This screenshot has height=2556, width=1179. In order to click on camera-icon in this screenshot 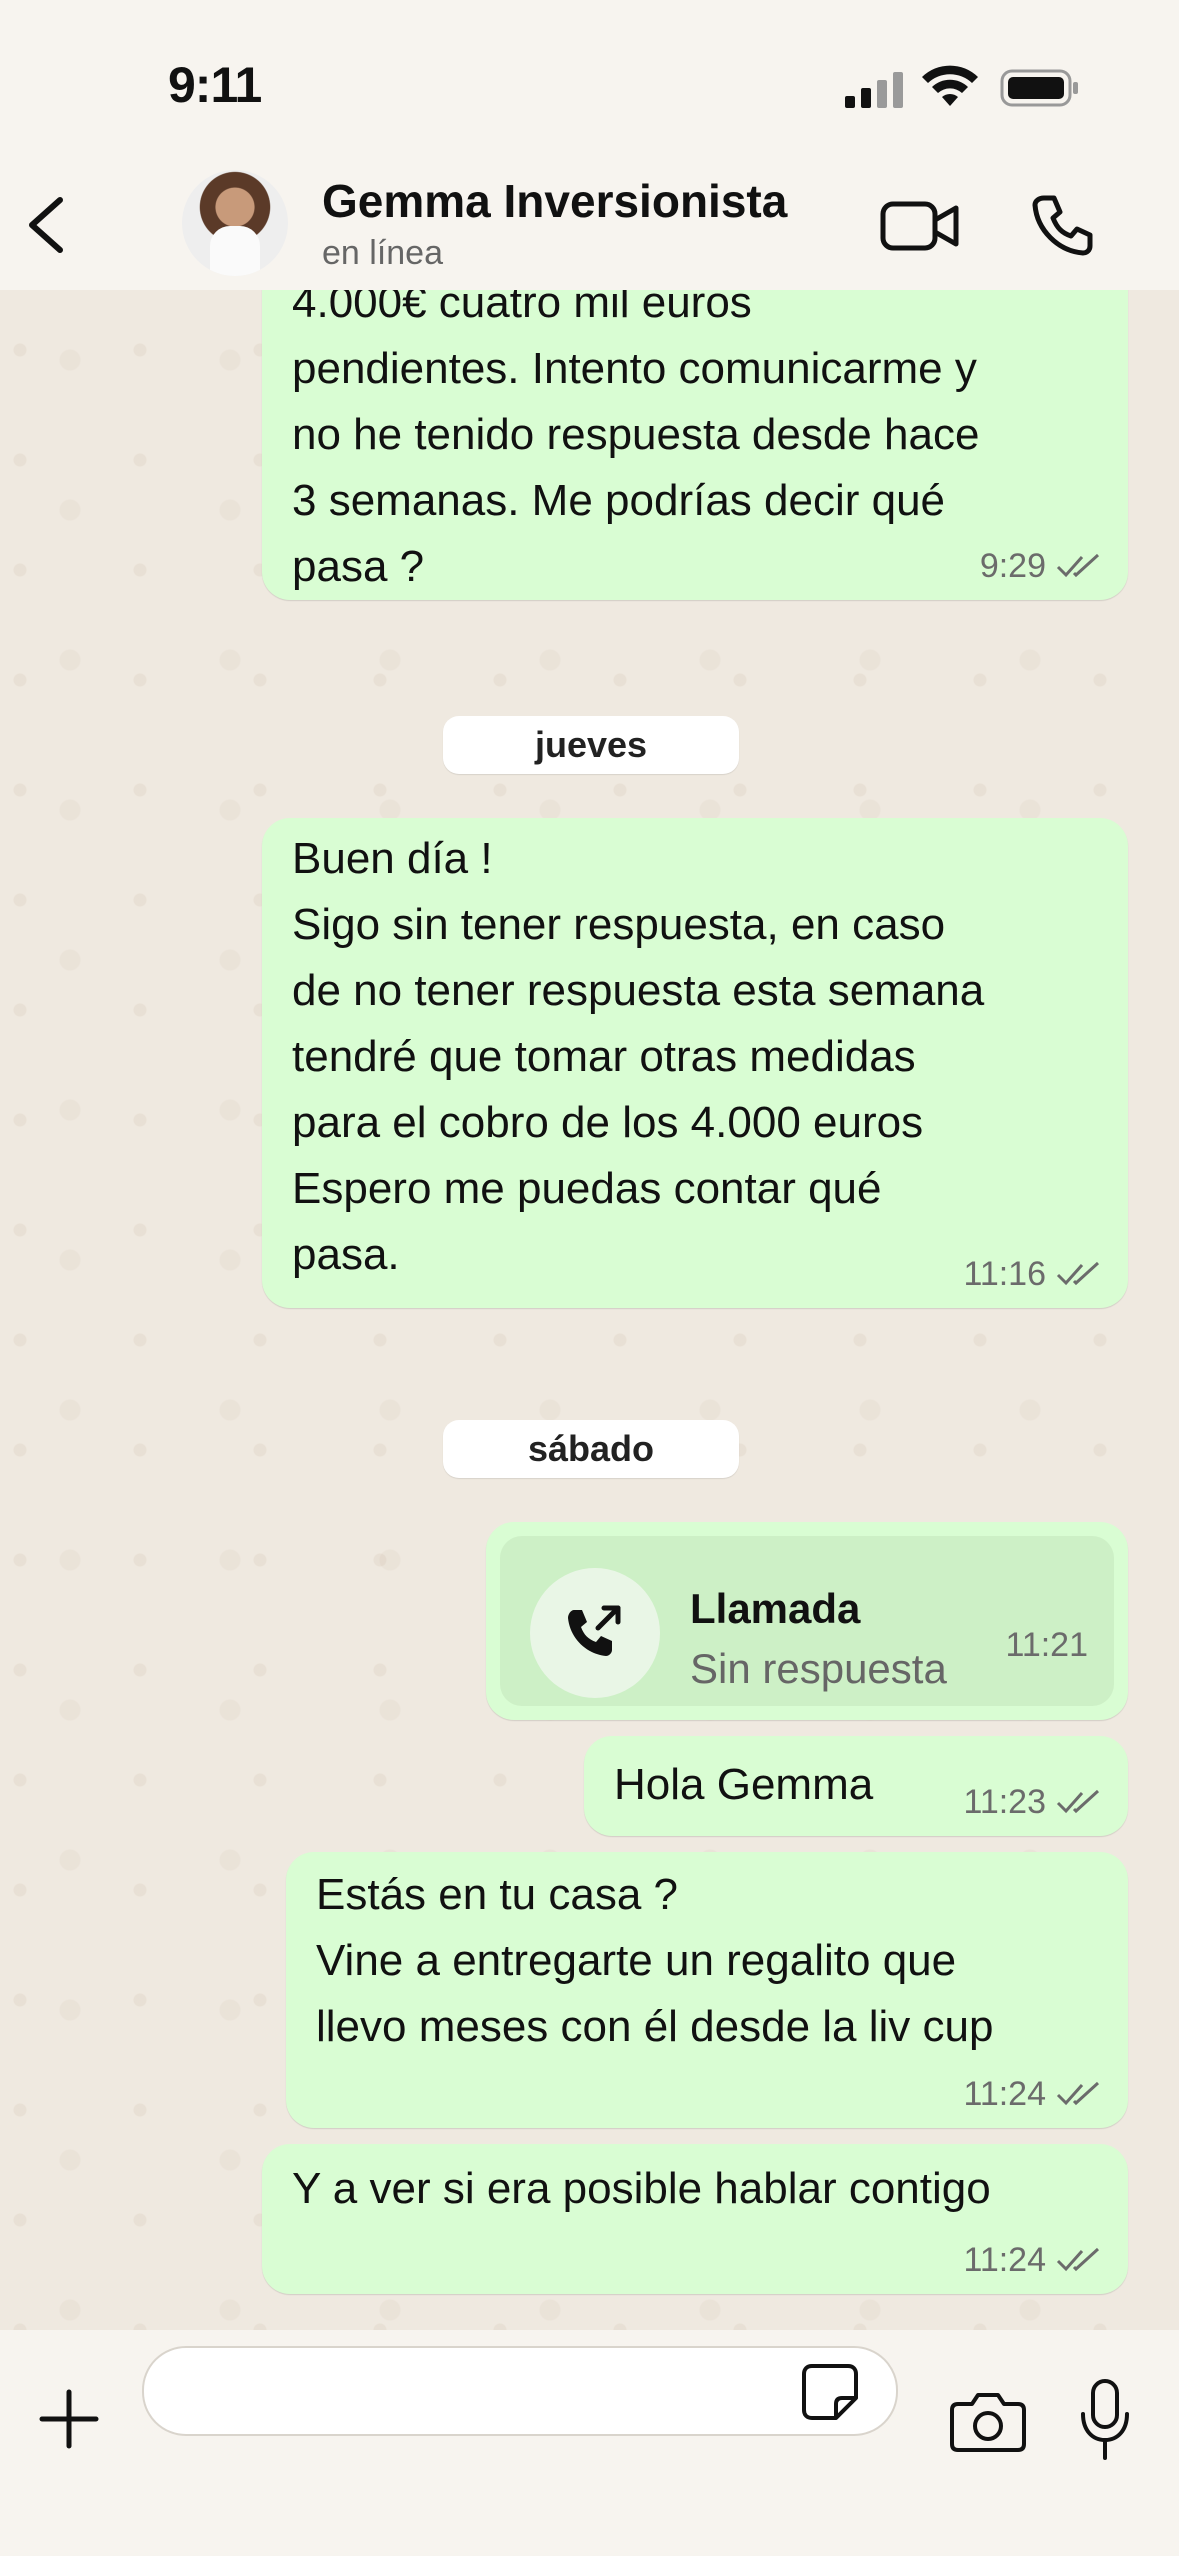, I will do `click(988, 2421)`.